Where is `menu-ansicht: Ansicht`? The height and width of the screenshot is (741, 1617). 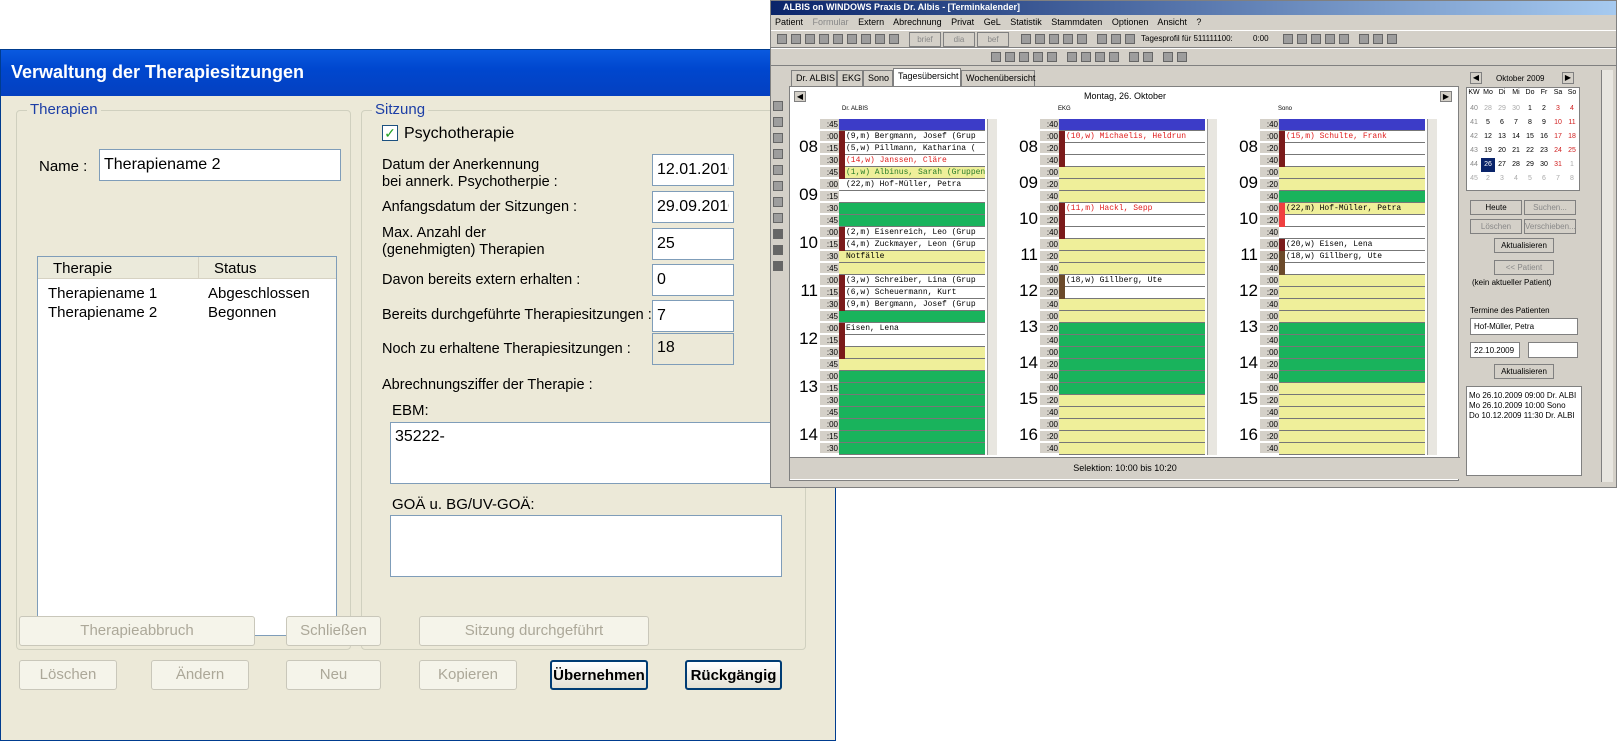 menu-ansicht: Ansicht is located at coordinates (1172, 22).